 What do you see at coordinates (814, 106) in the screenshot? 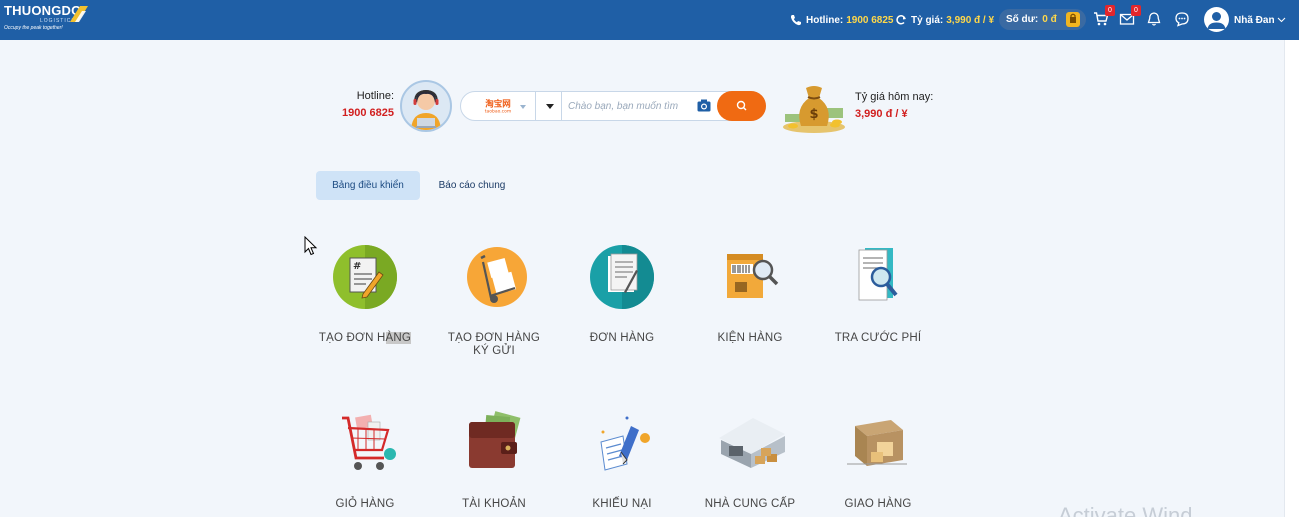
I see `money-bag-icon: $` at bounding box center [814, 106].